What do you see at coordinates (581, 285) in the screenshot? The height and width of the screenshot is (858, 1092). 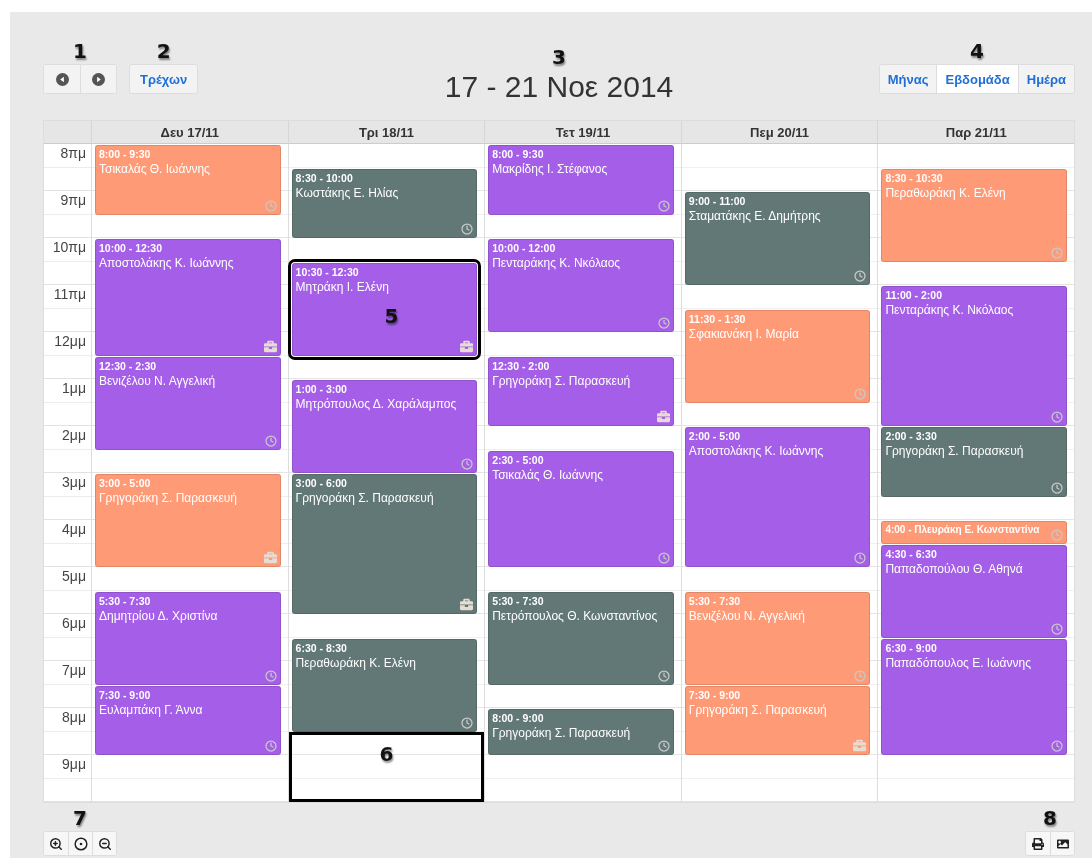 I see `calendar-event: 10:00 - 12:00 Πενταράκης Κ. Νκόλαος` at bounding box center [581, 285].